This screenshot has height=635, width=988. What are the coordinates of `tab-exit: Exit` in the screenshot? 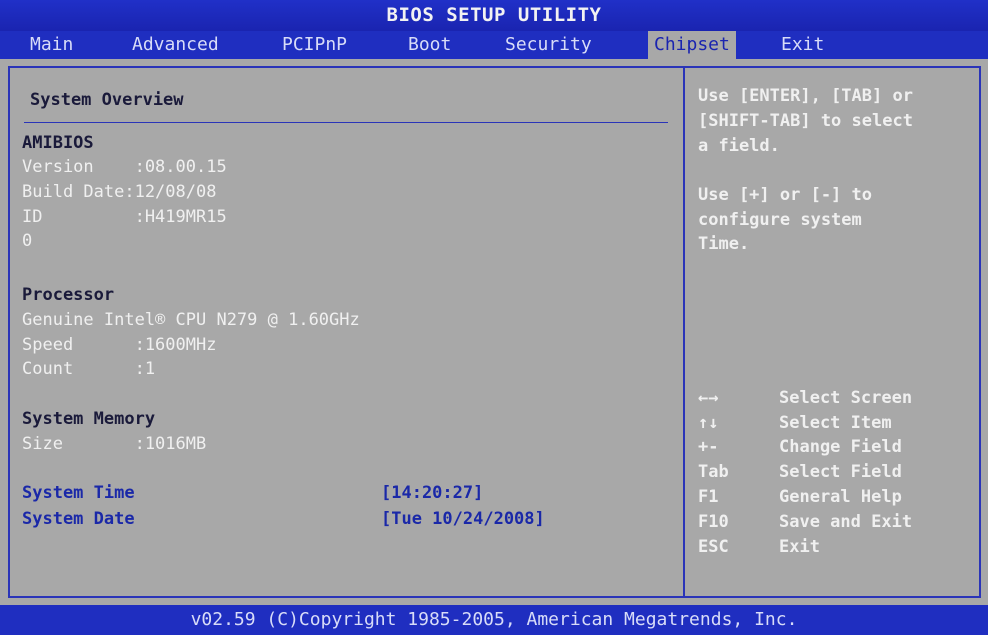 It's located at (802, 45).